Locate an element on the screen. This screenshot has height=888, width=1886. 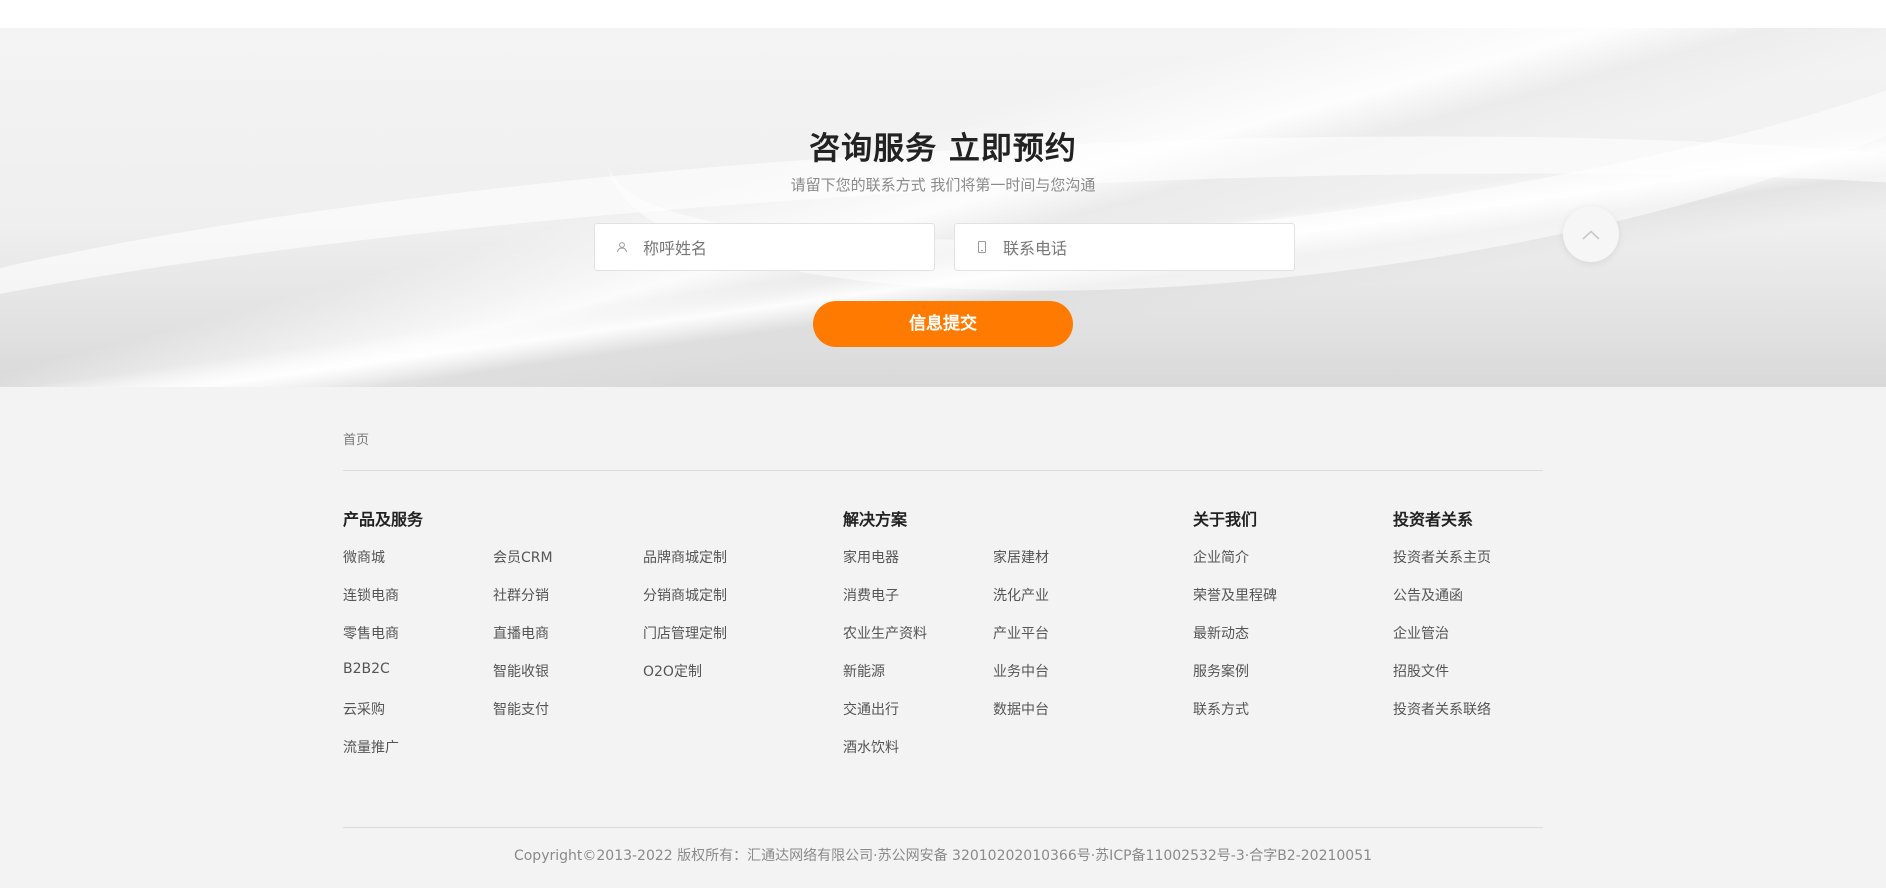
footer-link: 微商城 is located at coordinates (364, 557).